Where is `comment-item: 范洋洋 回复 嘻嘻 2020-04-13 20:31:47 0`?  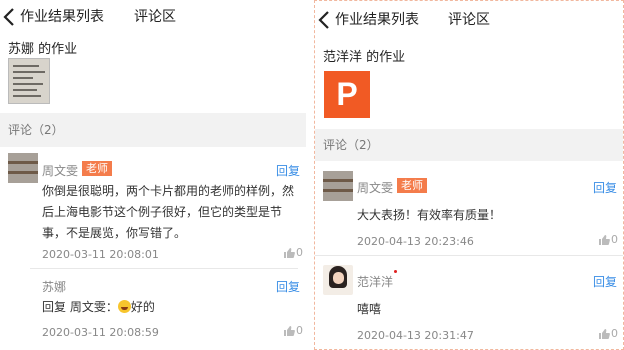 comment-item: 范洋洋 回复 嘻嘻 2020-04-13 20:31:47 0 is located at coordinates (469, 304).